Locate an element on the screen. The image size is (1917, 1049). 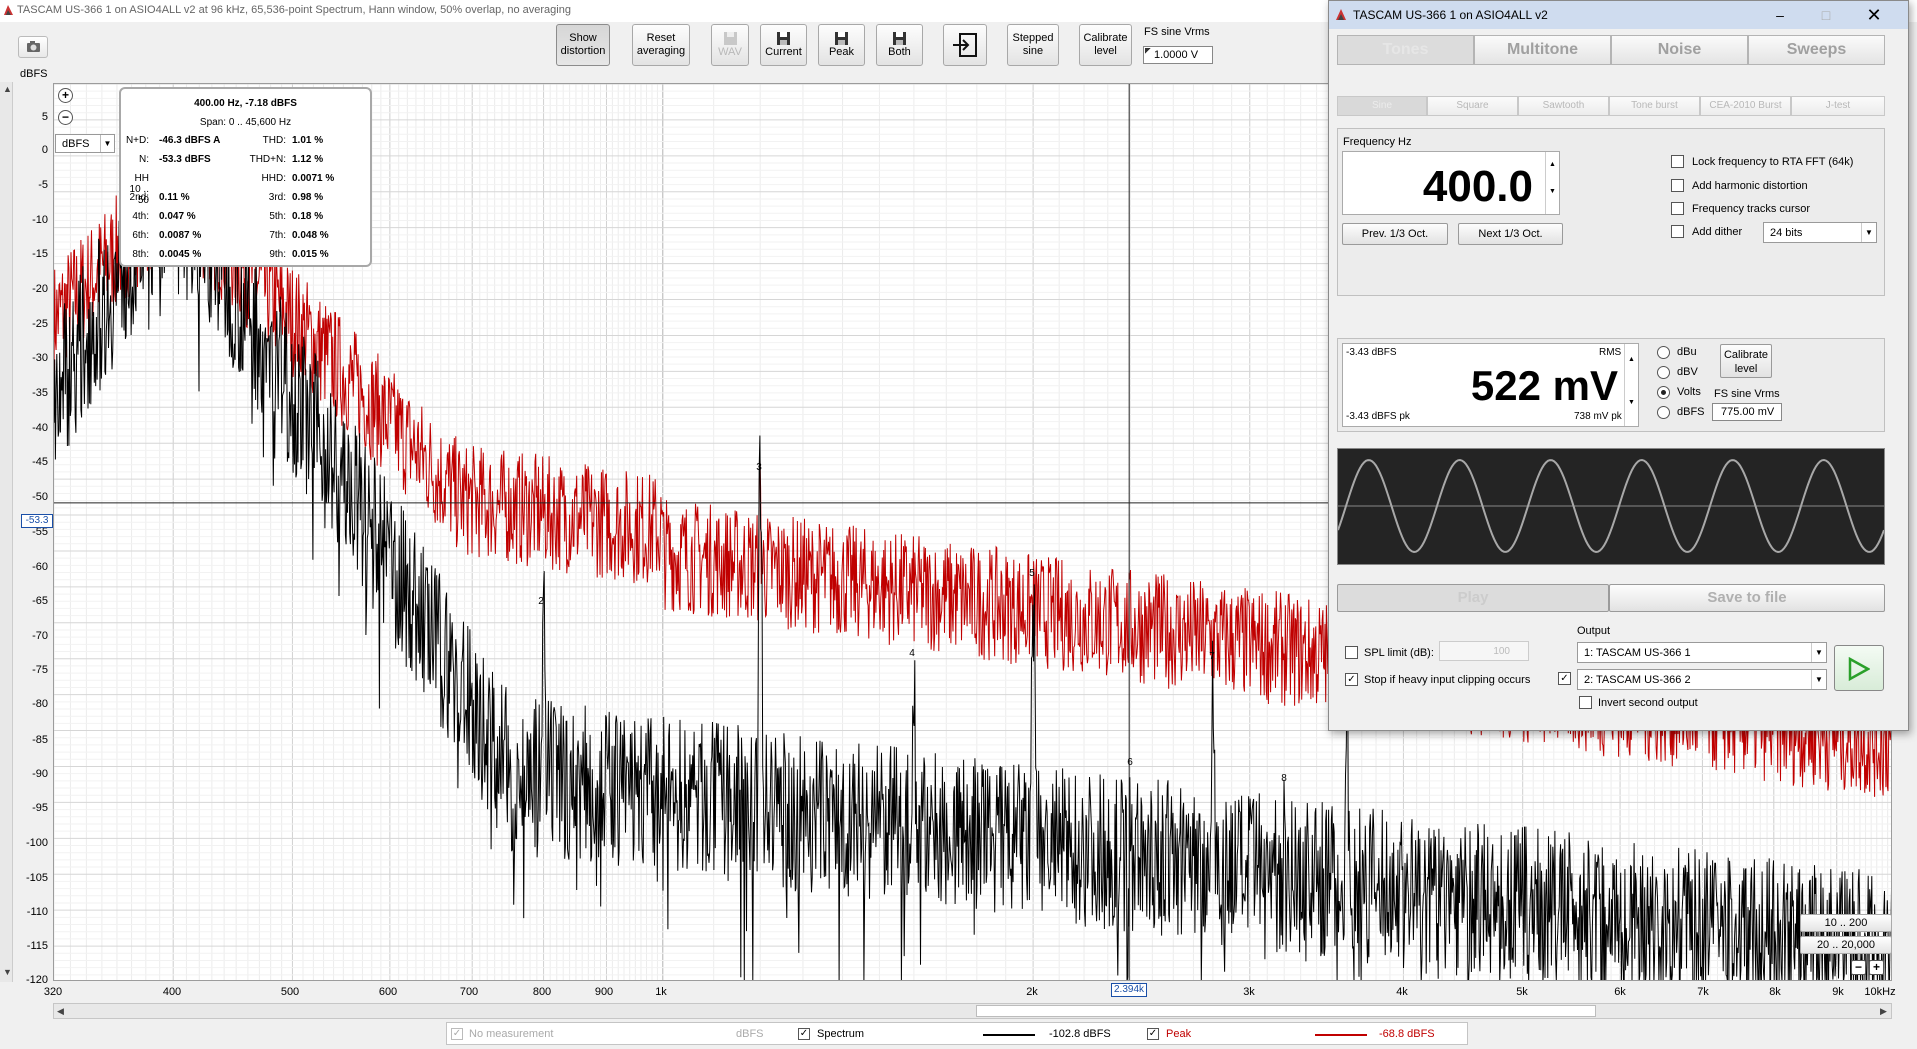
tab-tones: Tones is located at coordinates (1405, 50).